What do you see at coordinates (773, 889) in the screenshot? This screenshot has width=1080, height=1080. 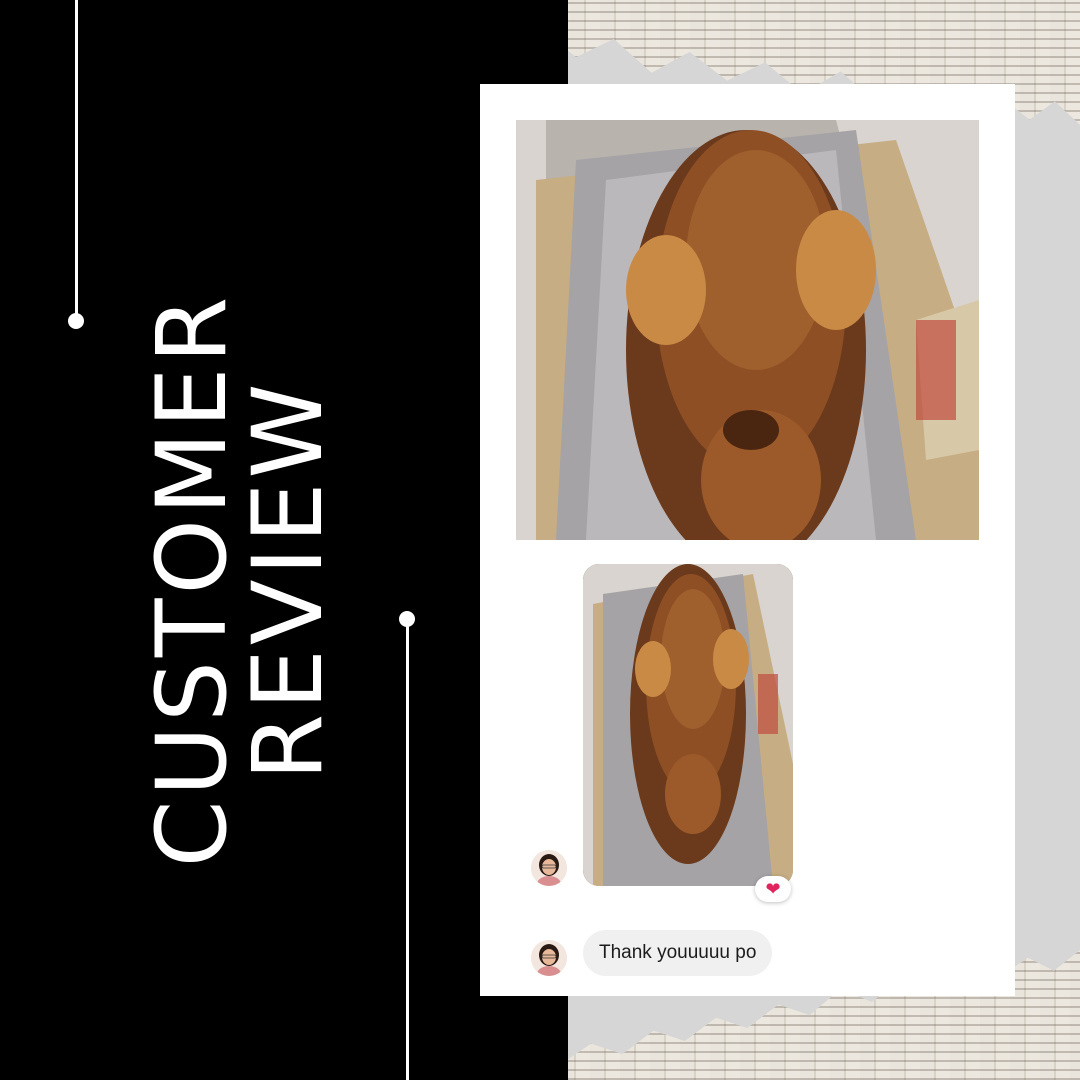 I see `heart-icon: ❤` at bounding box center [773, 889].